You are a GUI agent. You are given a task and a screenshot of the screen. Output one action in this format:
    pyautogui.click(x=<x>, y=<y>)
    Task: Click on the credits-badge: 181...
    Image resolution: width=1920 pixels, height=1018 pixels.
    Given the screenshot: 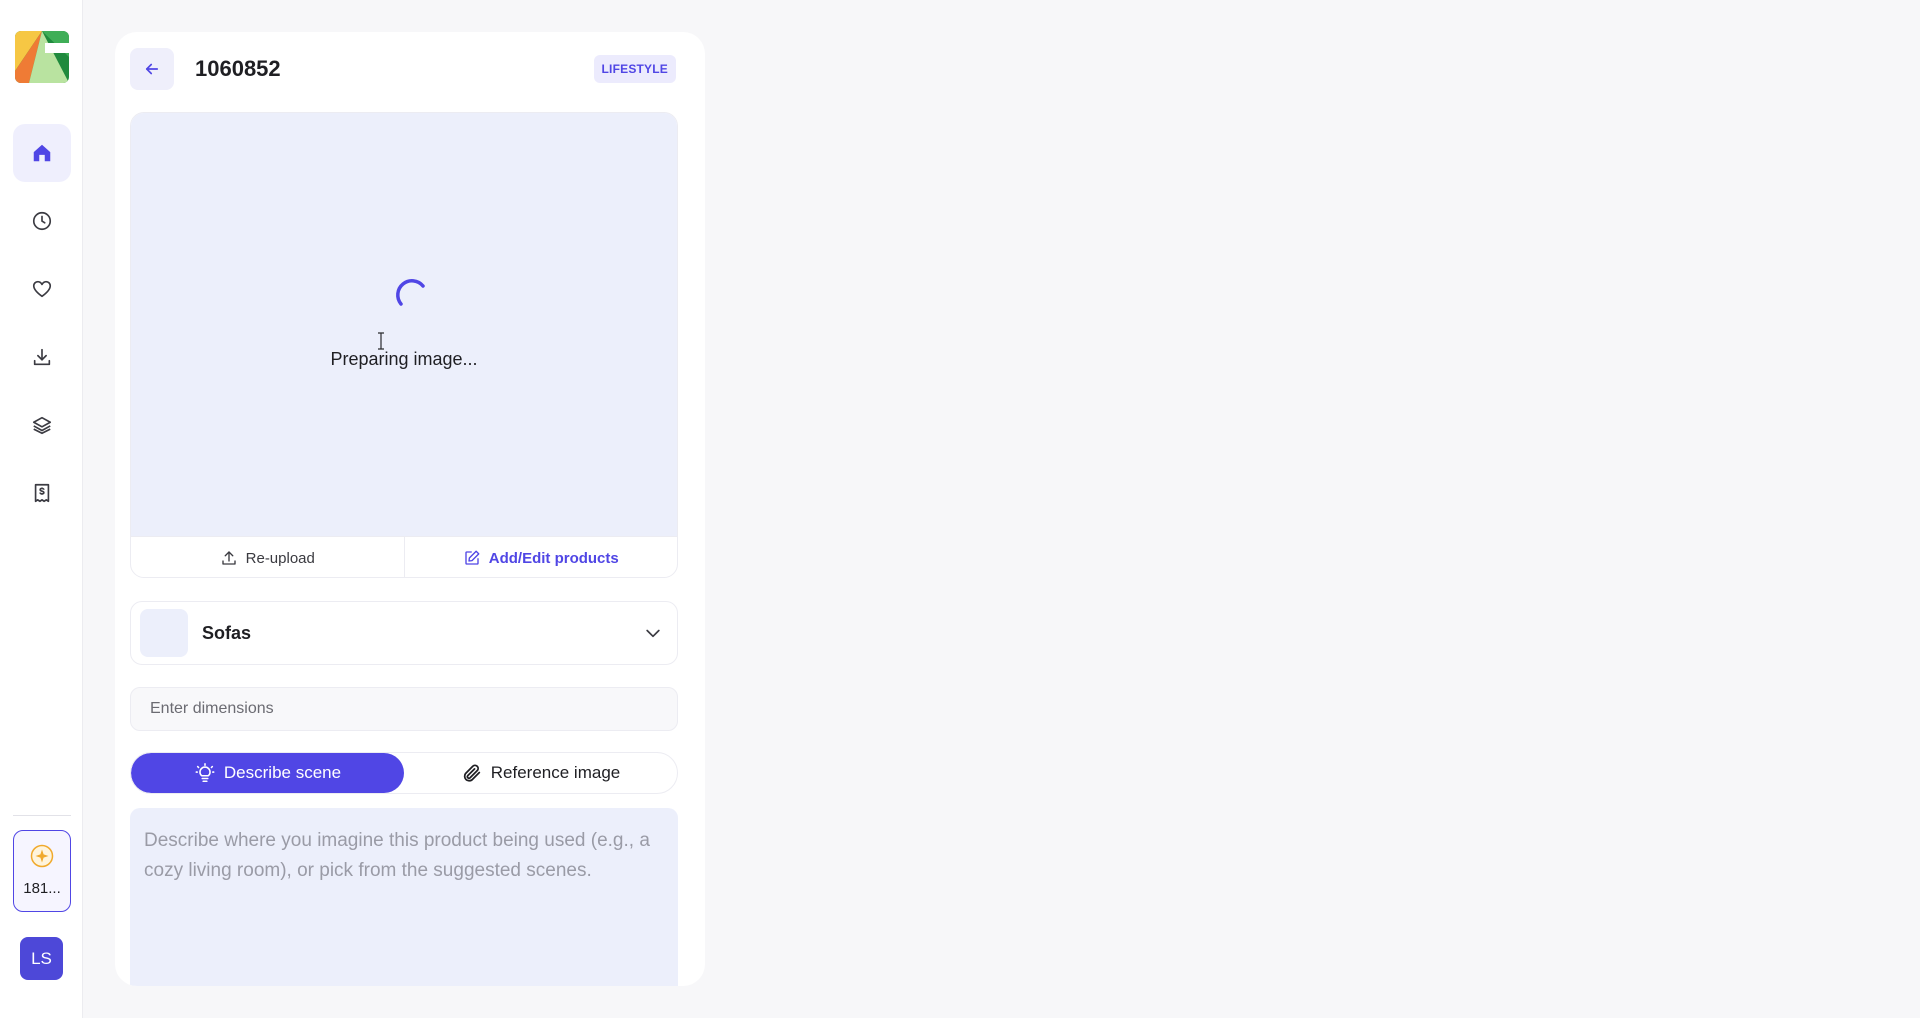 What is the action you would take?
    pyautogui.click(x=42, y=871)
    